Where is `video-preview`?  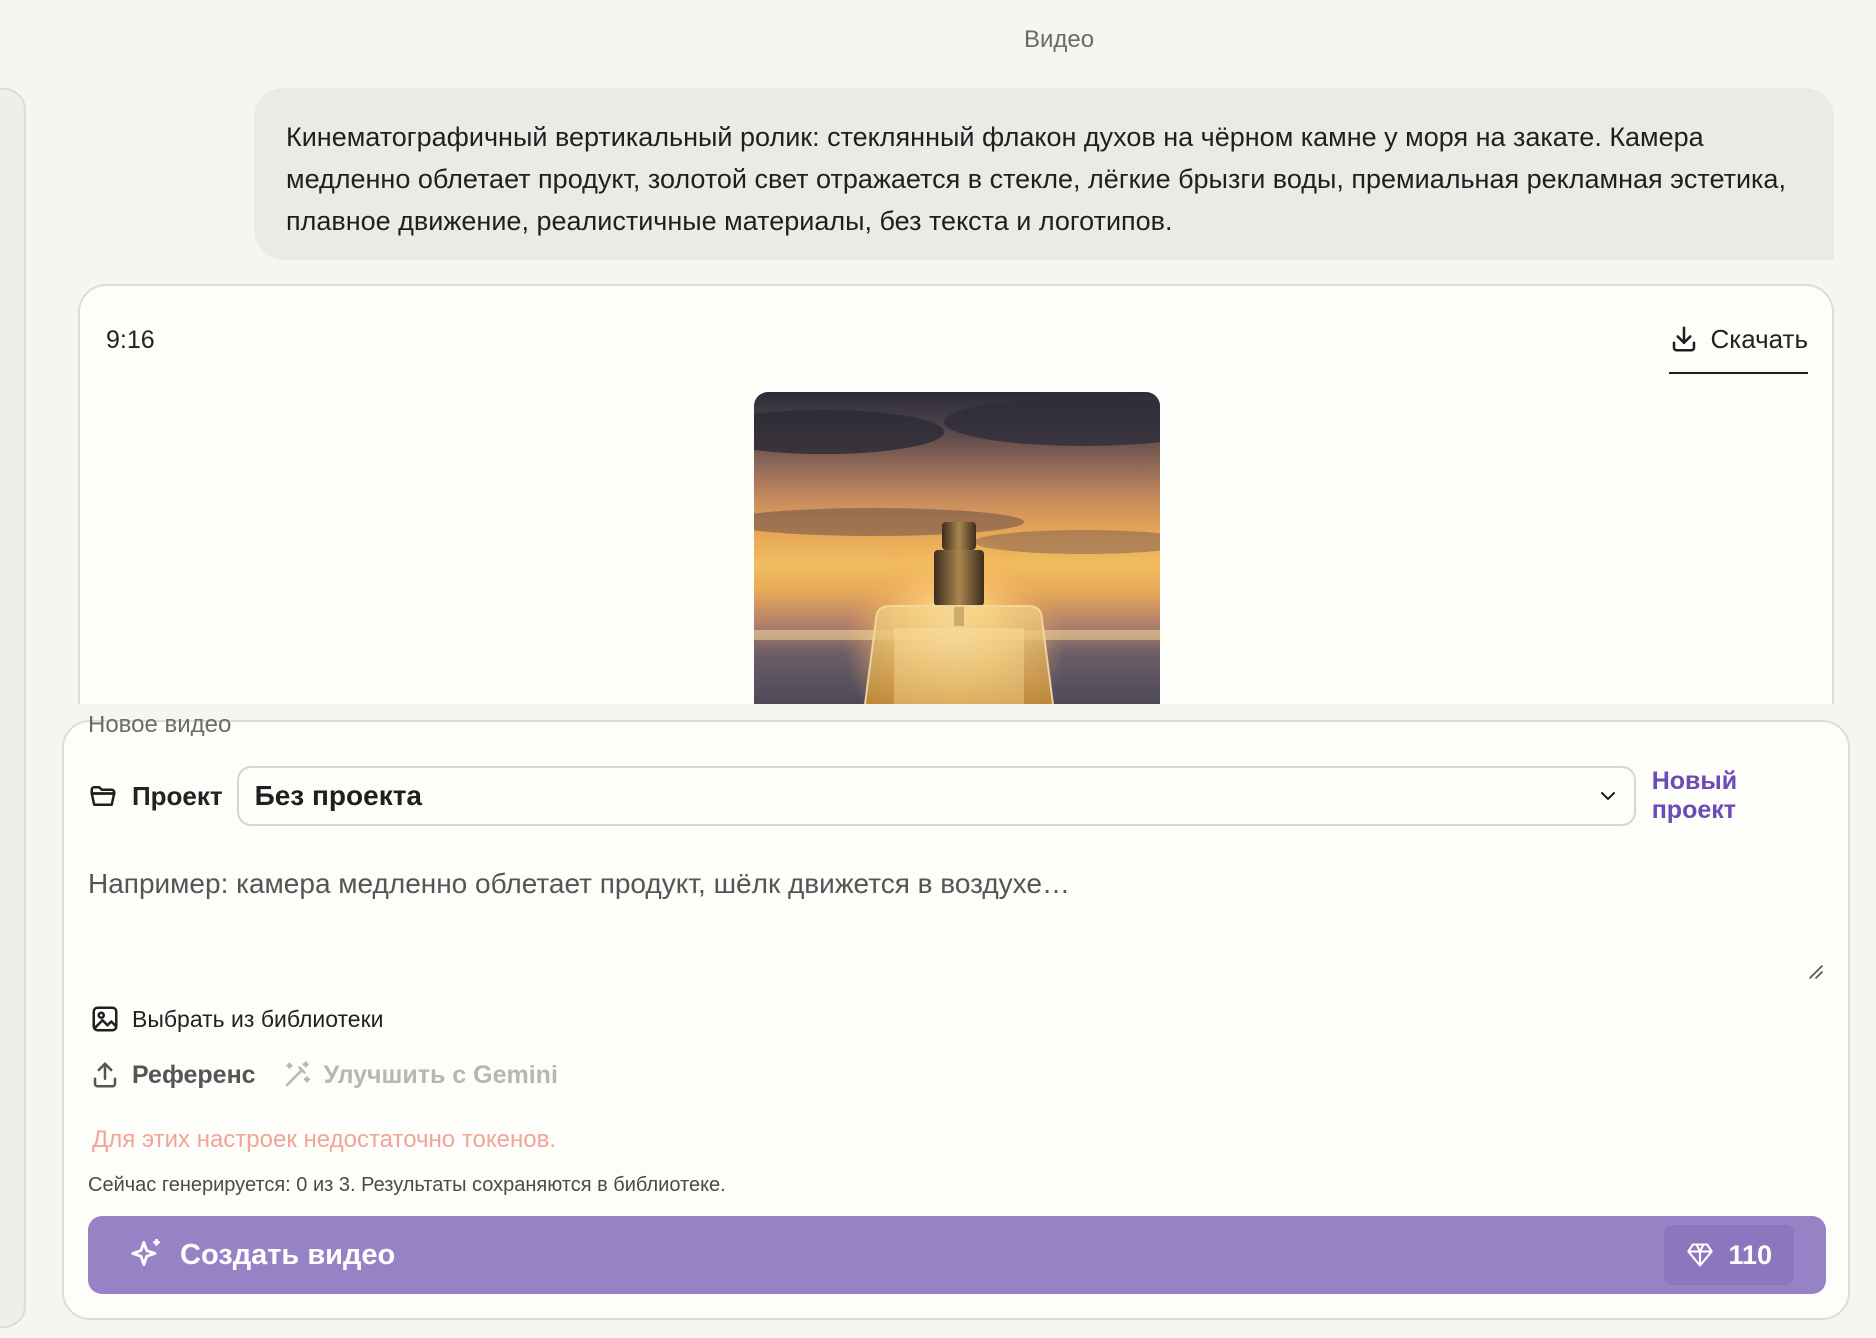
video-preview is located at coordinates (957, 548).